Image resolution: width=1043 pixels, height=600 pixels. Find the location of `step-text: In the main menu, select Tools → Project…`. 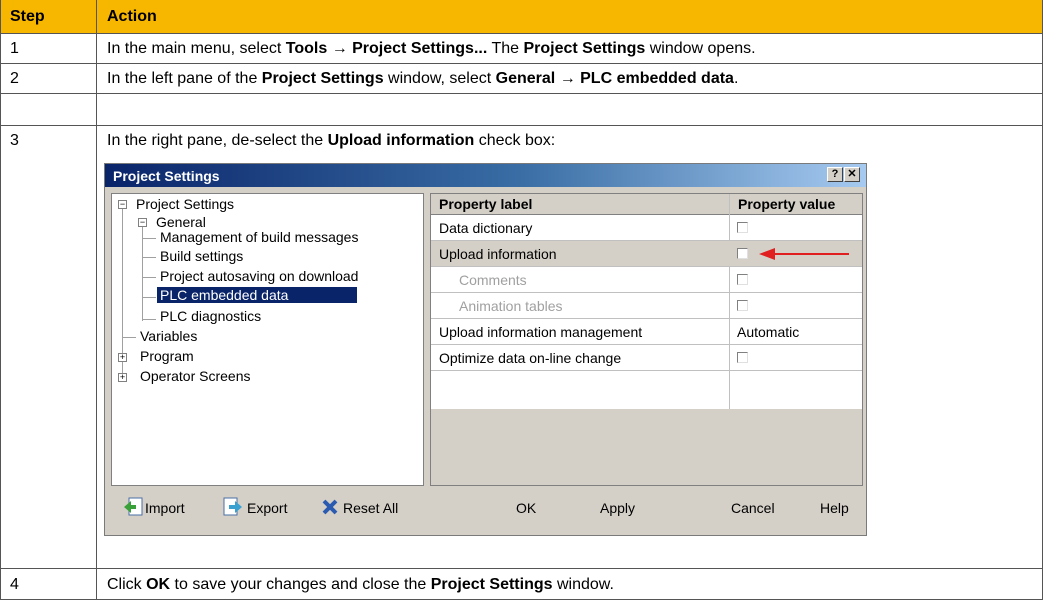

step-text: In the main menu, select Tools → Project… is located at coordinates (431, 48).